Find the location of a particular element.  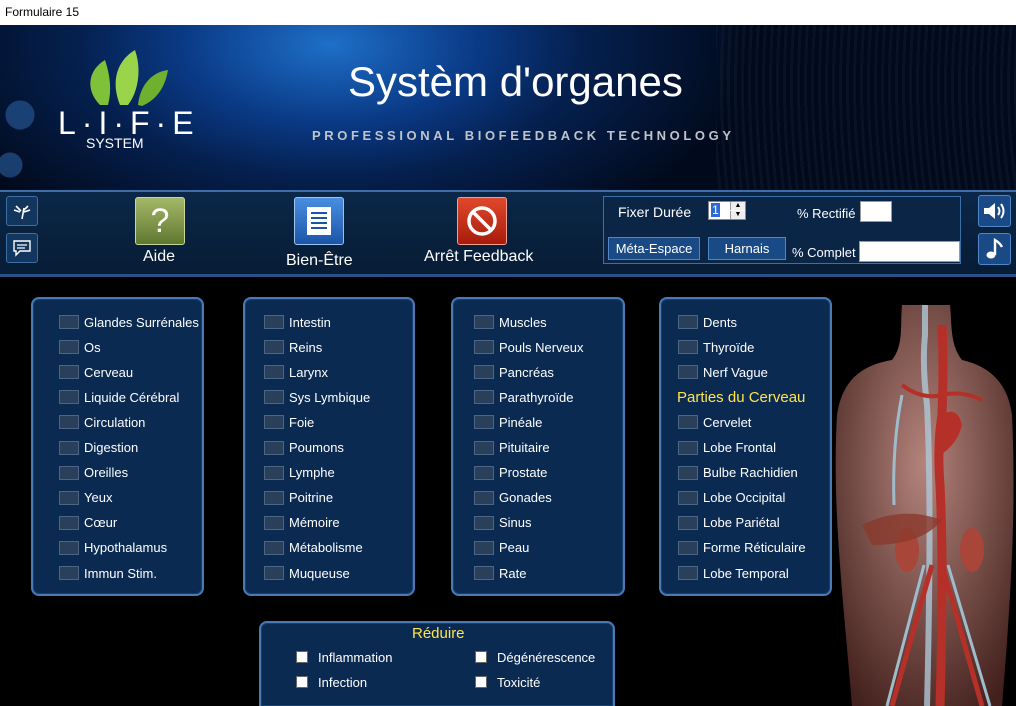

reduire-item: Inflammation is located at coordinates (344, 657).